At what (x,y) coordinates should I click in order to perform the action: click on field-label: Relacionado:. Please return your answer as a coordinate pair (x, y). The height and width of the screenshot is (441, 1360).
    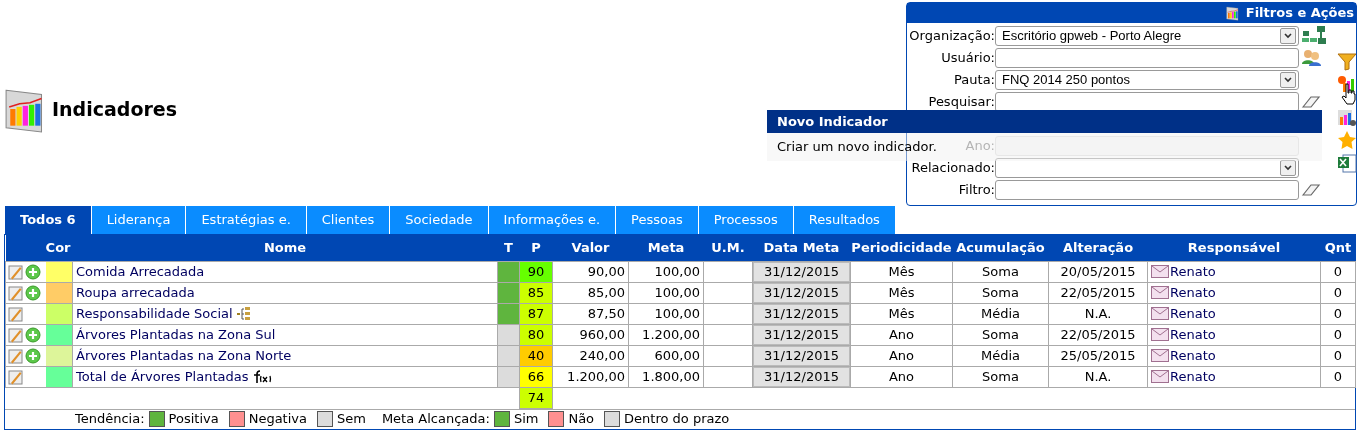
    Looking at the image, I should click on (952, 168).